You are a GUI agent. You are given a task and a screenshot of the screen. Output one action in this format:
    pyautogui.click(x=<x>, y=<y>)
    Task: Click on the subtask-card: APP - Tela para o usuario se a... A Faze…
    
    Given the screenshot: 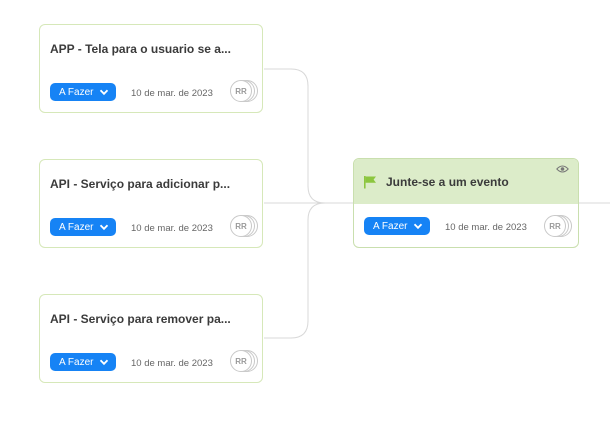 What is the action you would take?
    pyautogui.click(x=151, y=68)
    